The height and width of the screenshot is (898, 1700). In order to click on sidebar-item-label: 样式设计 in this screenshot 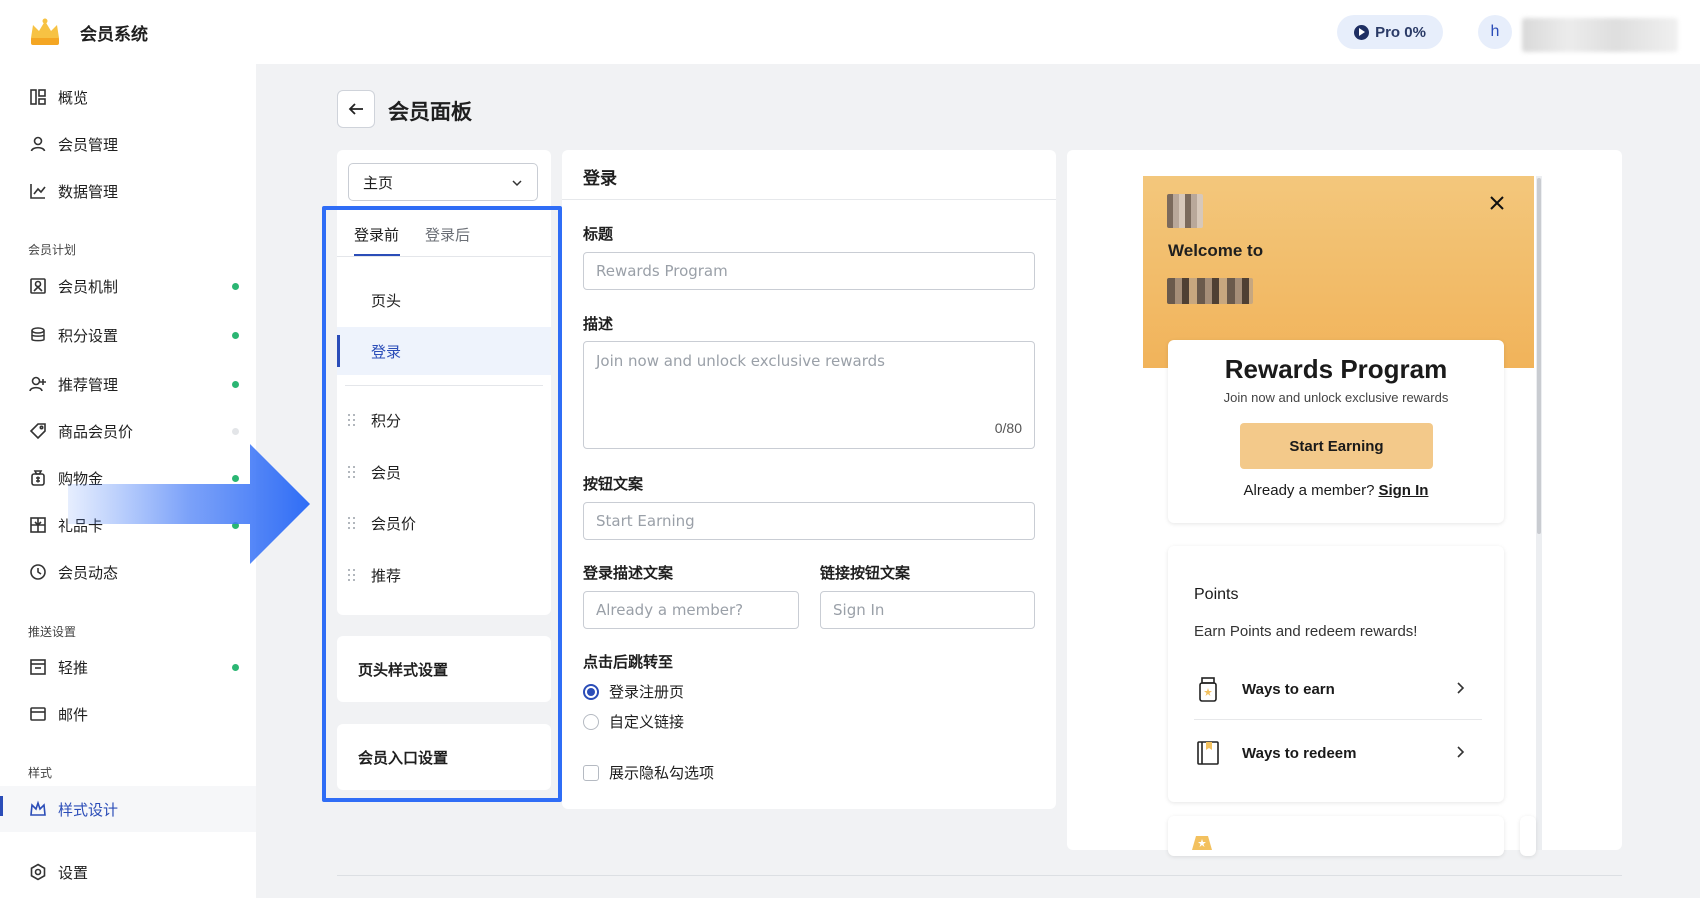, I will do `click(88, 809)`.